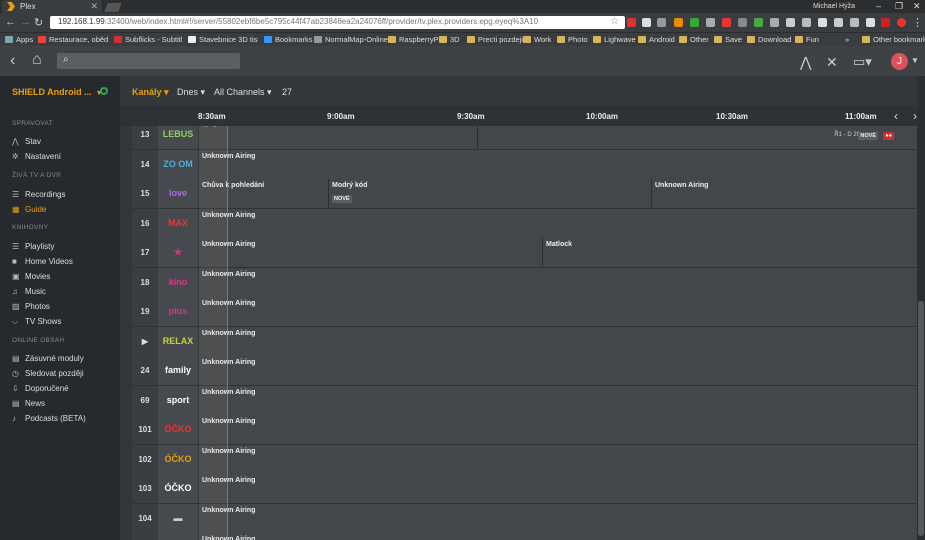 This screenshot has height=540, width=925. What do you see at coordinates (178, 164) in the screenshot?
I see `channel-logo: ZO OM` at bounding box center [178, 164].